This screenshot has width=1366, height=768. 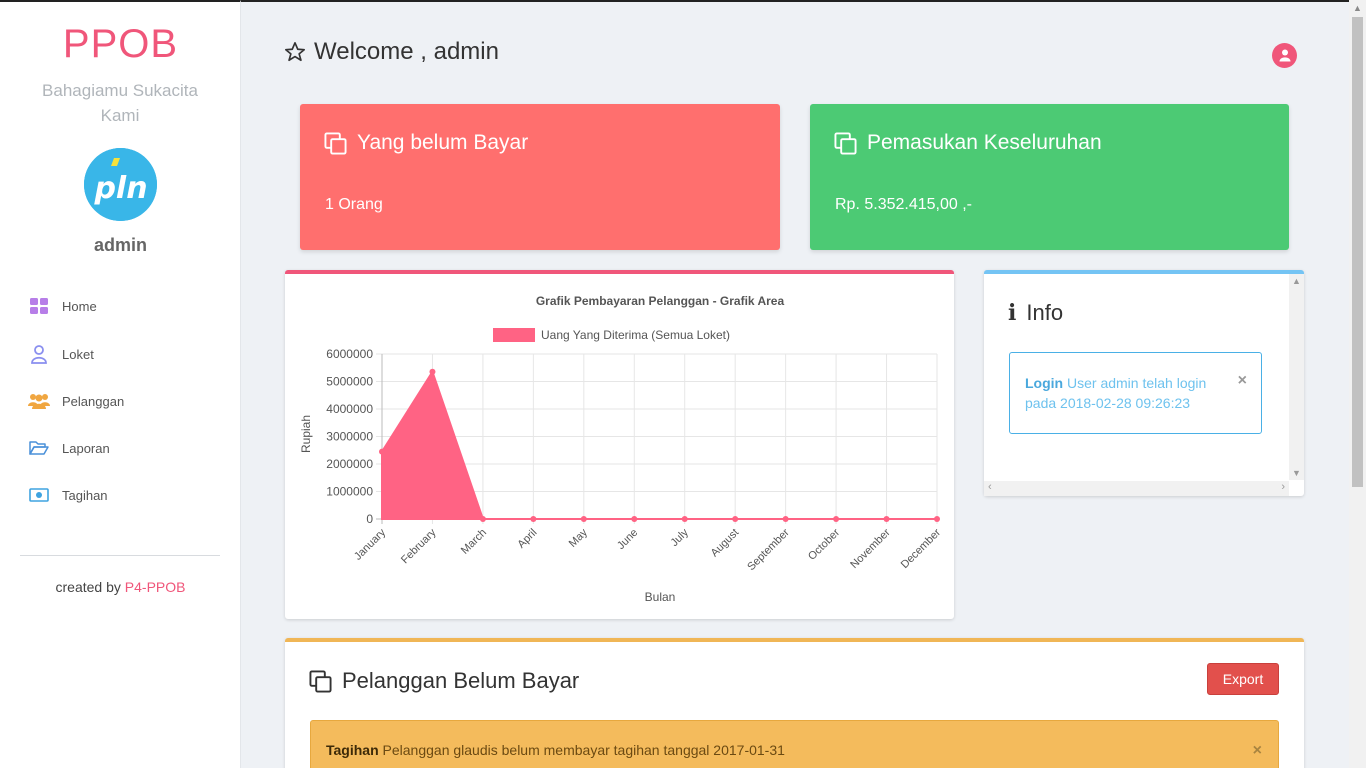 I want to click on info-horizontal-scrollbar: ‹ ›, so click(x=1136, y=488).